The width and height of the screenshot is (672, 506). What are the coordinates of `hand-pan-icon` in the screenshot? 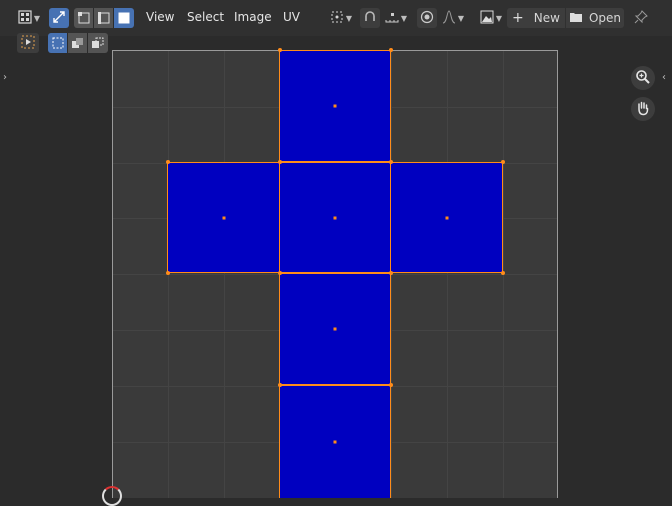 It's located at (643, 109).